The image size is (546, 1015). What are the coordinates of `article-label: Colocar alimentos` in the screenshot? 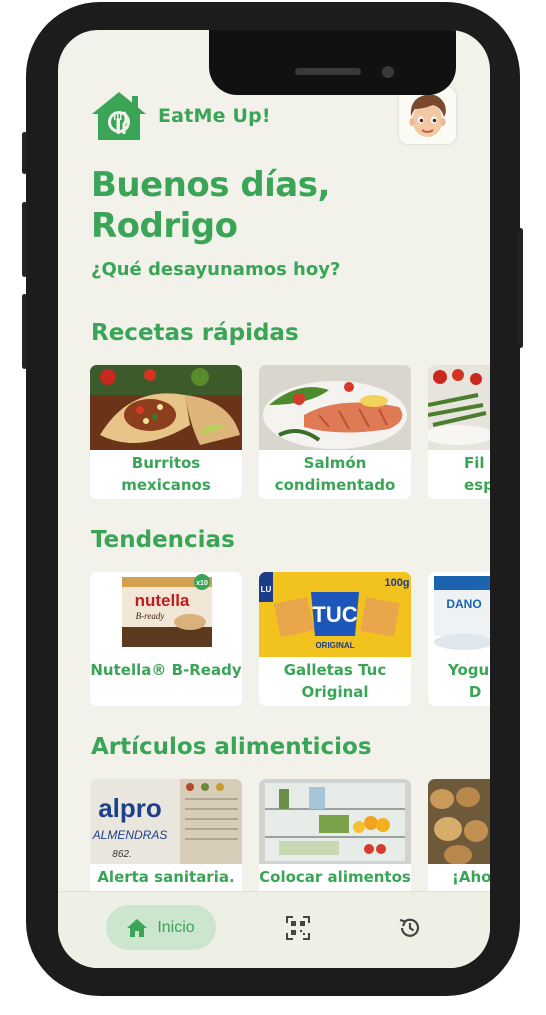 It's located at (335, 877).